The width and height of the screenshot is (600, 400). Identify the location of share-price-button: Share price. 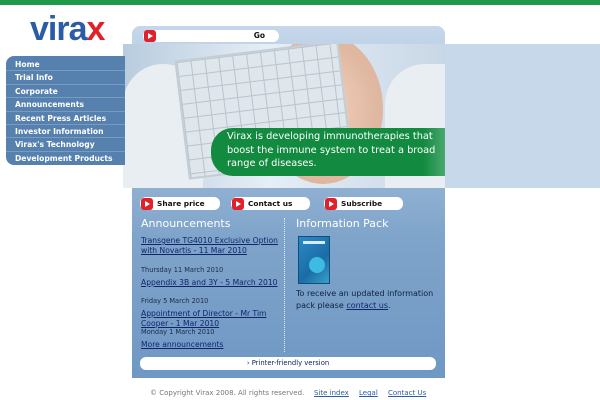
(180, 203).